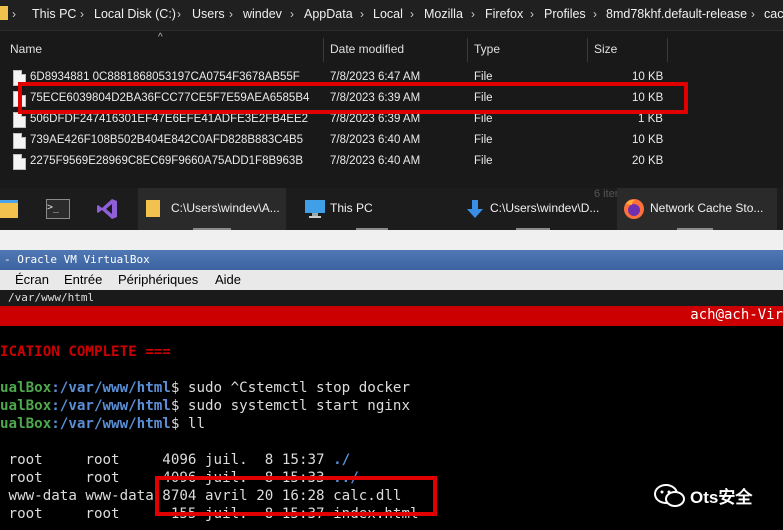  I want to click on file-name: 506DFDF247416301EF47E6EFE41ADFE3E2FB4EE2, so click(169, 119).